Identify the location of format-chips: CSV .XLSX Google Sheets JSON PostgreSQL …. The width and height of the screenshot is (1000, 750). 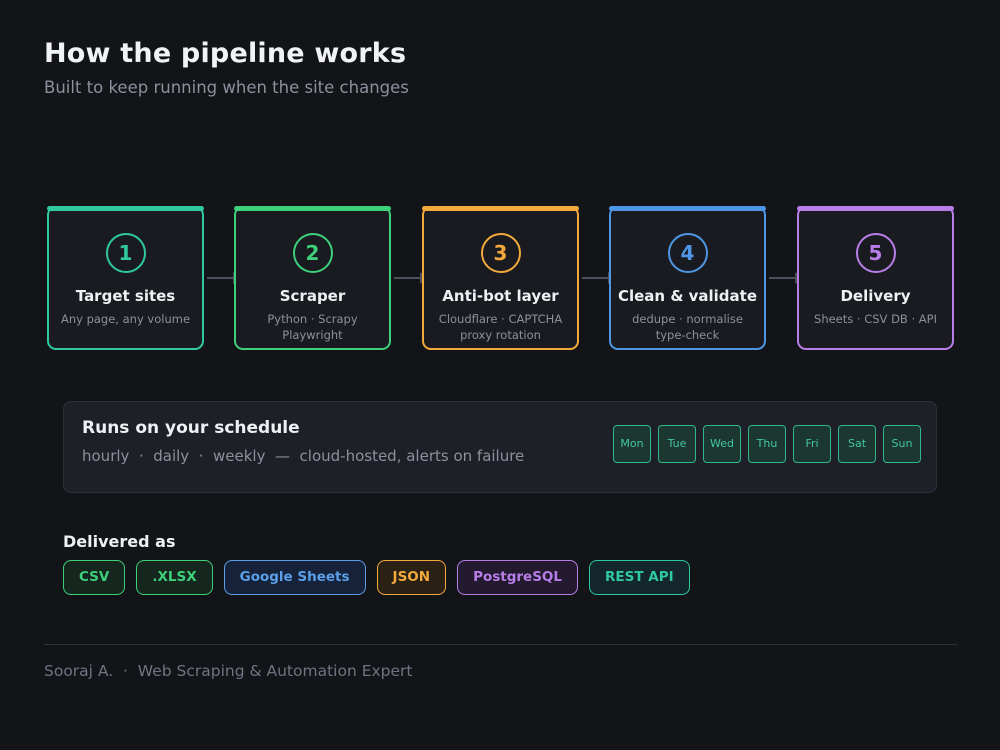
(382, 577).